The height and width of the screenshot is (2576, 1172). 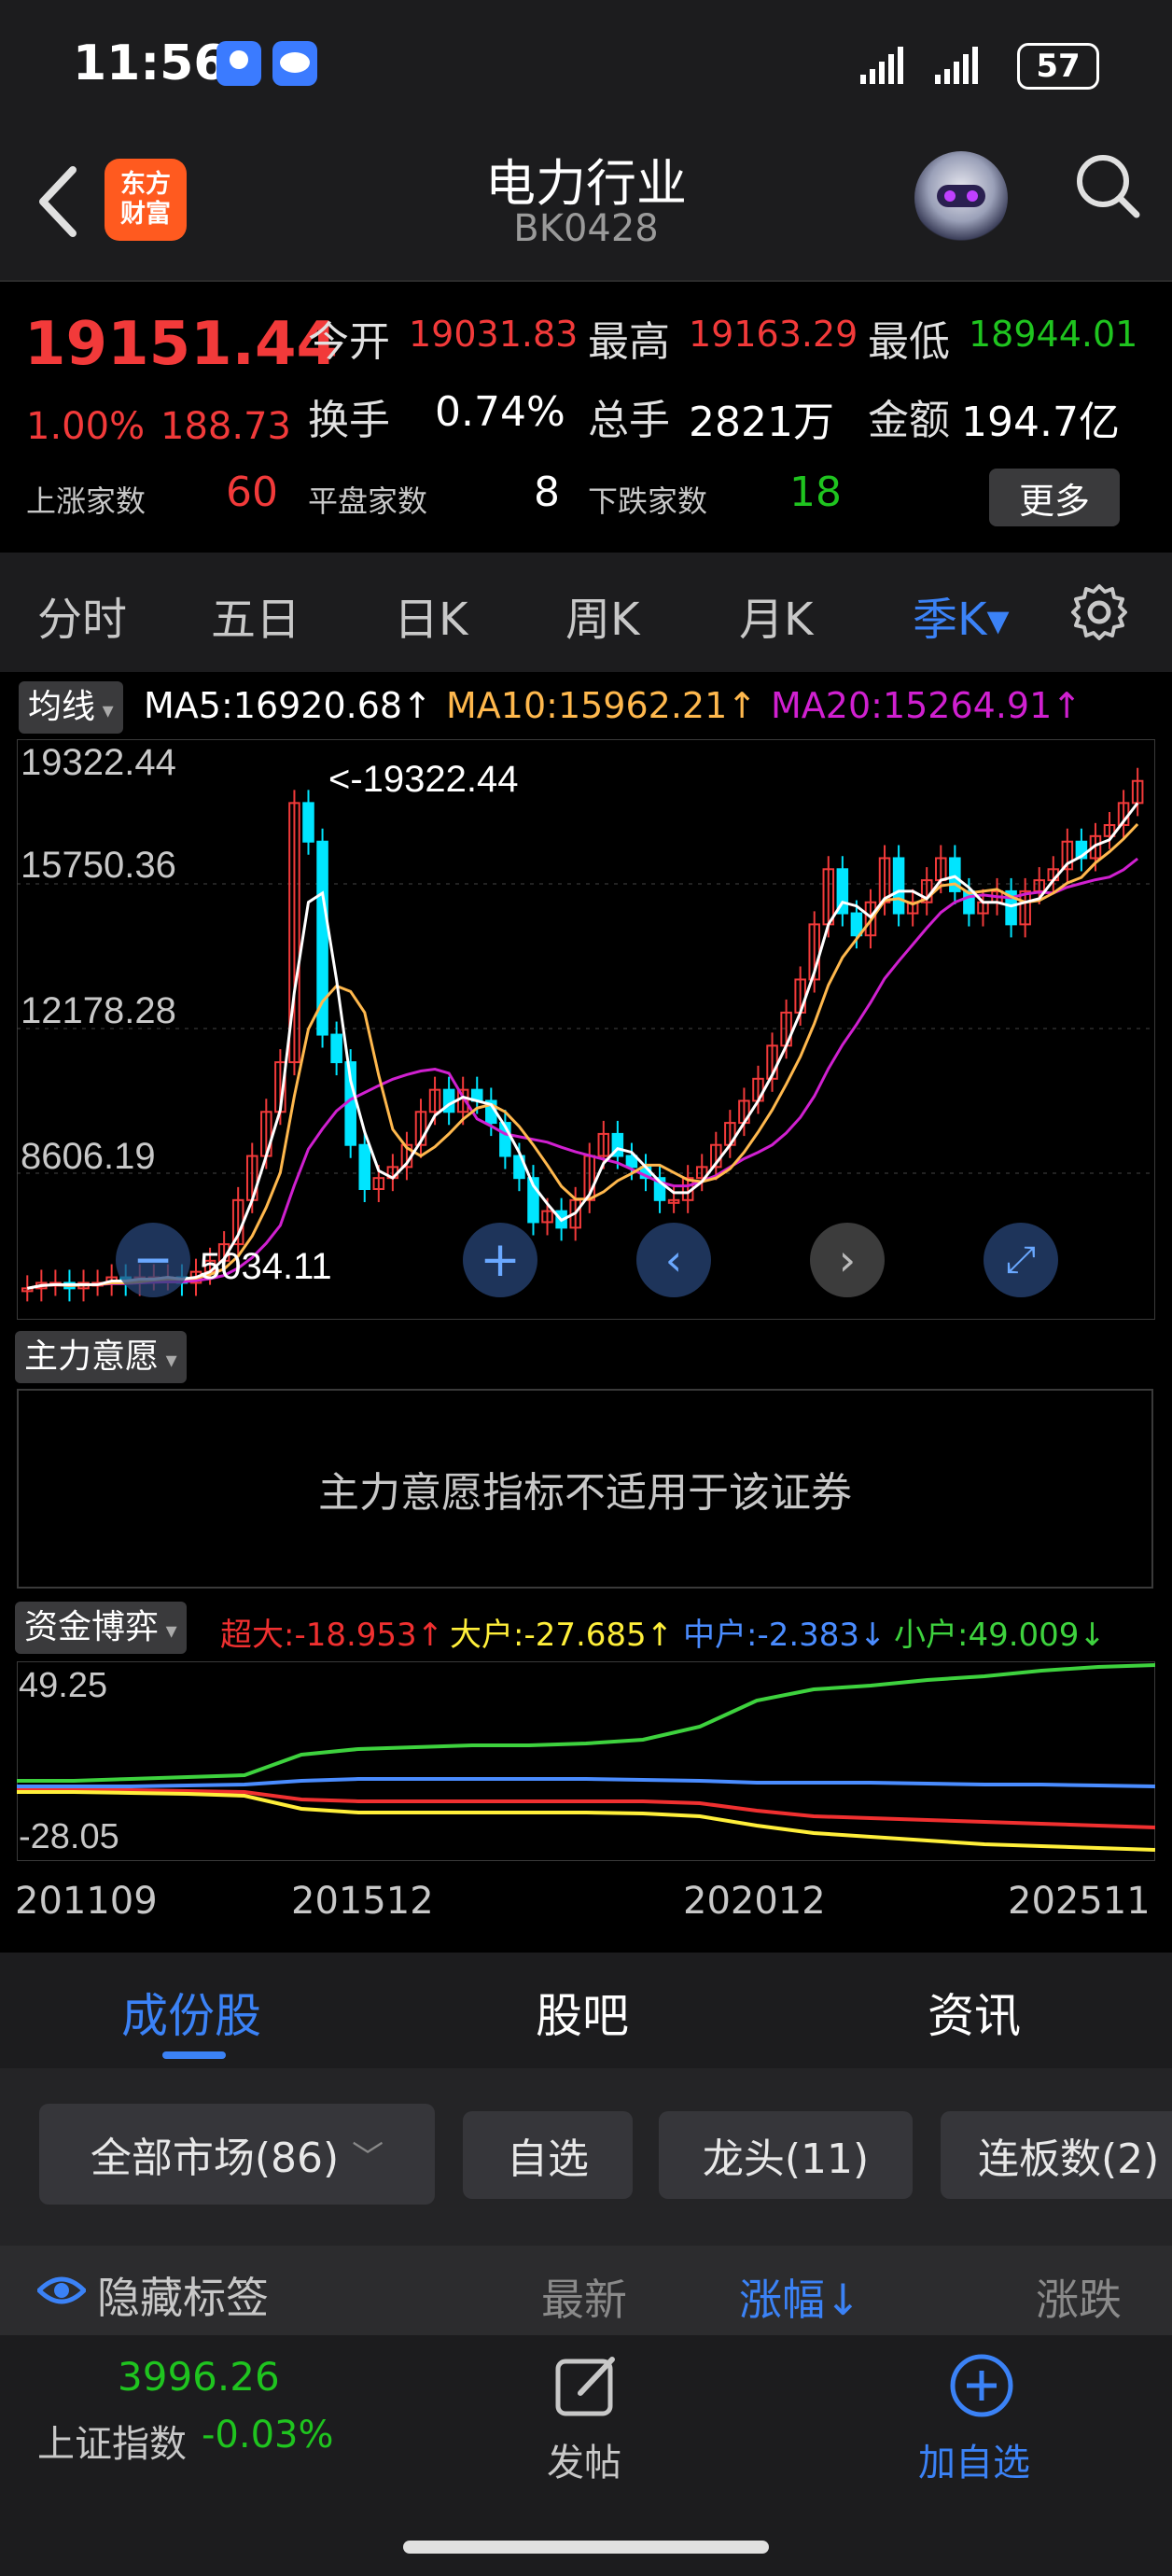 I want to click on zoom-out-button: −, so click(x=153, y=1260).